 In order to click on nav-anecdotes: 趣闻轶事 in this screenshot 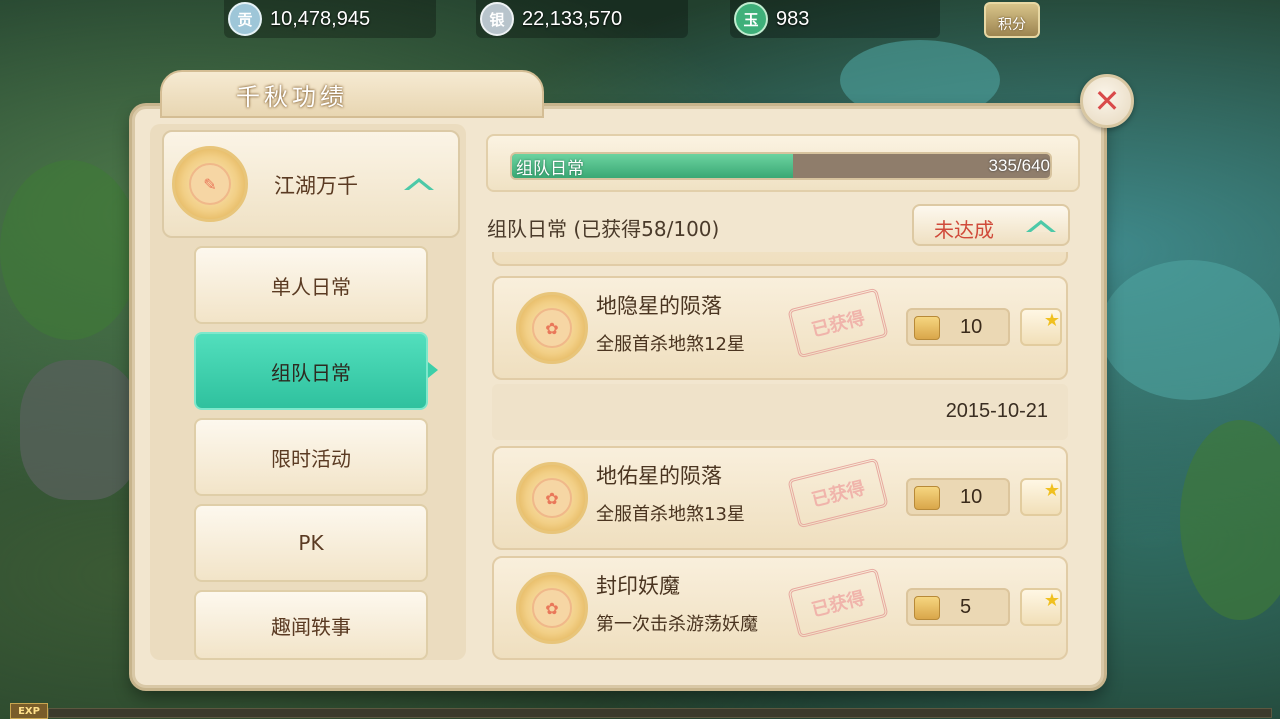, I will do `click(311, 625)`.